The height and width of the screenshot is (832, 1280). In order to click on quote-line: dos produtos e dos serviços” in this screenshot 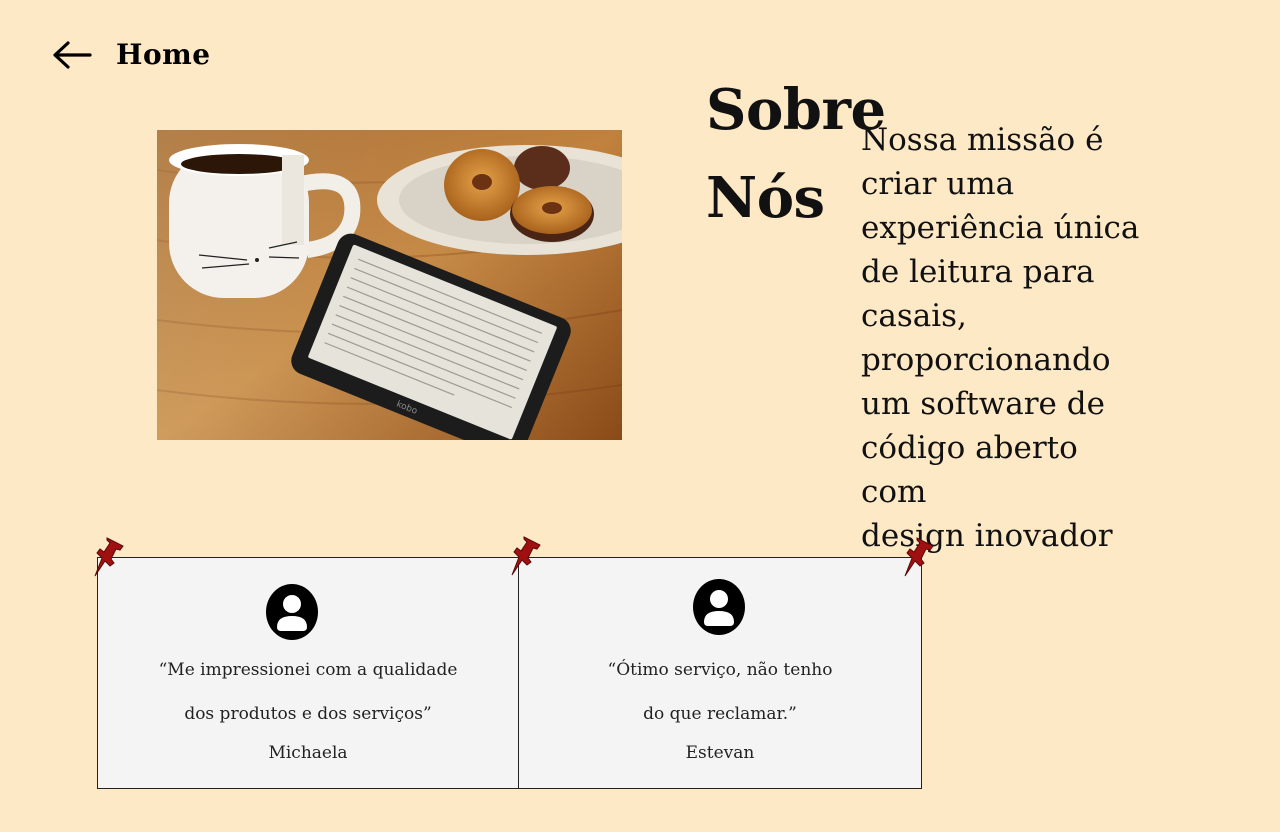, I will do `click(308, 714)`.